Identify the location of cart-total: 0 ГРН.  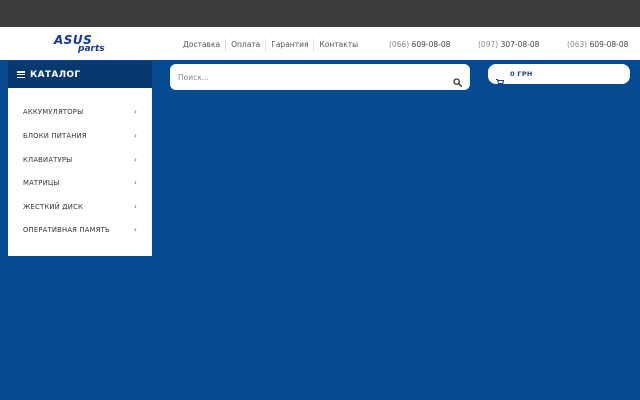
(521, 74).